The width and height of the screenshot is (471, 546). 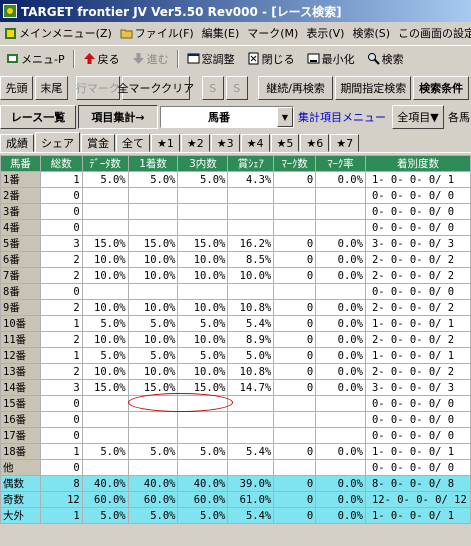 I want to click on window-adjust-button: 窓調整, so click(x=211, y=59).